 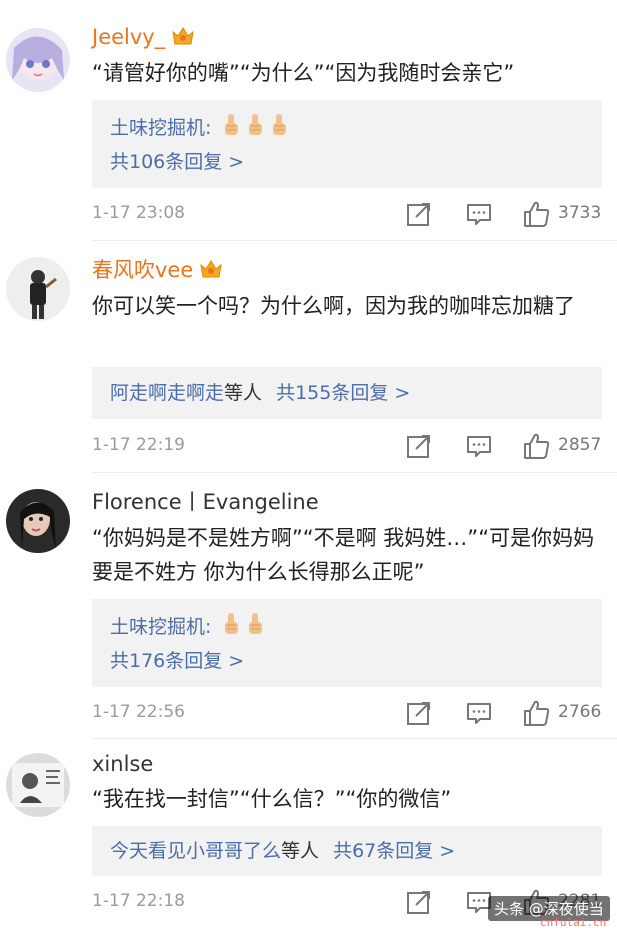 I want to click on comment-meta: 1-17 22:19 2857, so click(x=347, y=446).